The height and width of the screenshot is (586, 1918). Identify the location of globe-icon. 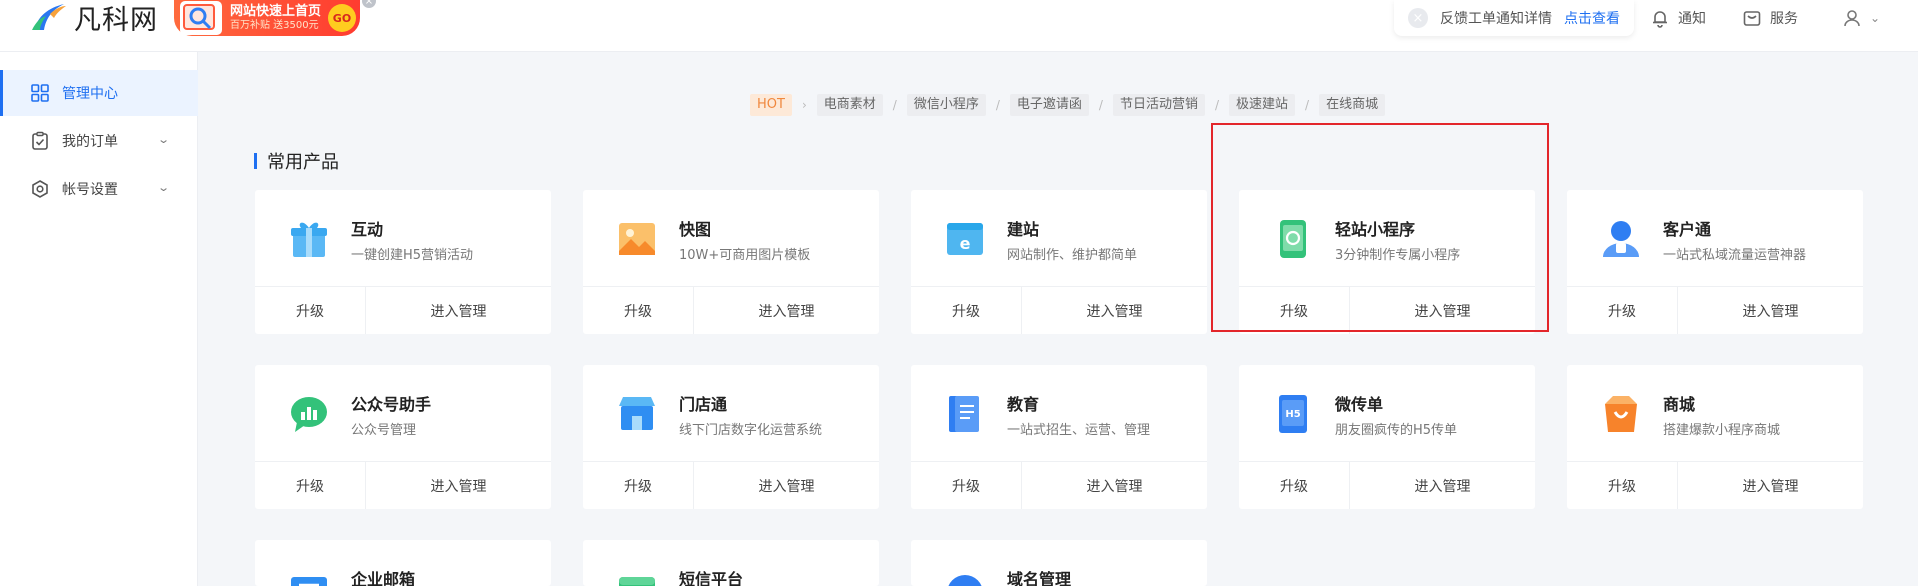
(965, 576).